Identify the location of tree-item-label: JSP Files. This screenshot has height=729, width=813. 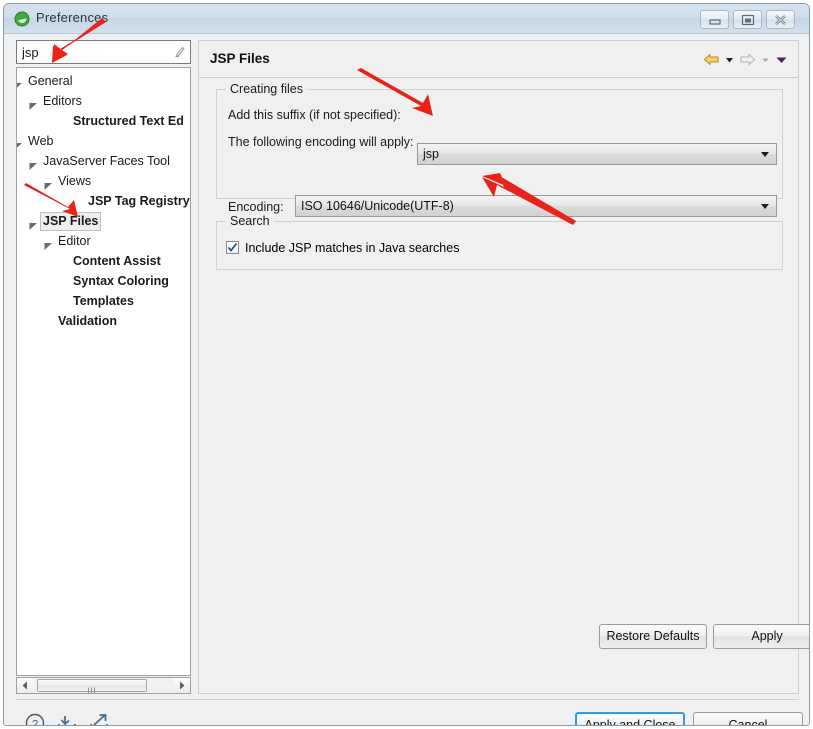
(71, 222).